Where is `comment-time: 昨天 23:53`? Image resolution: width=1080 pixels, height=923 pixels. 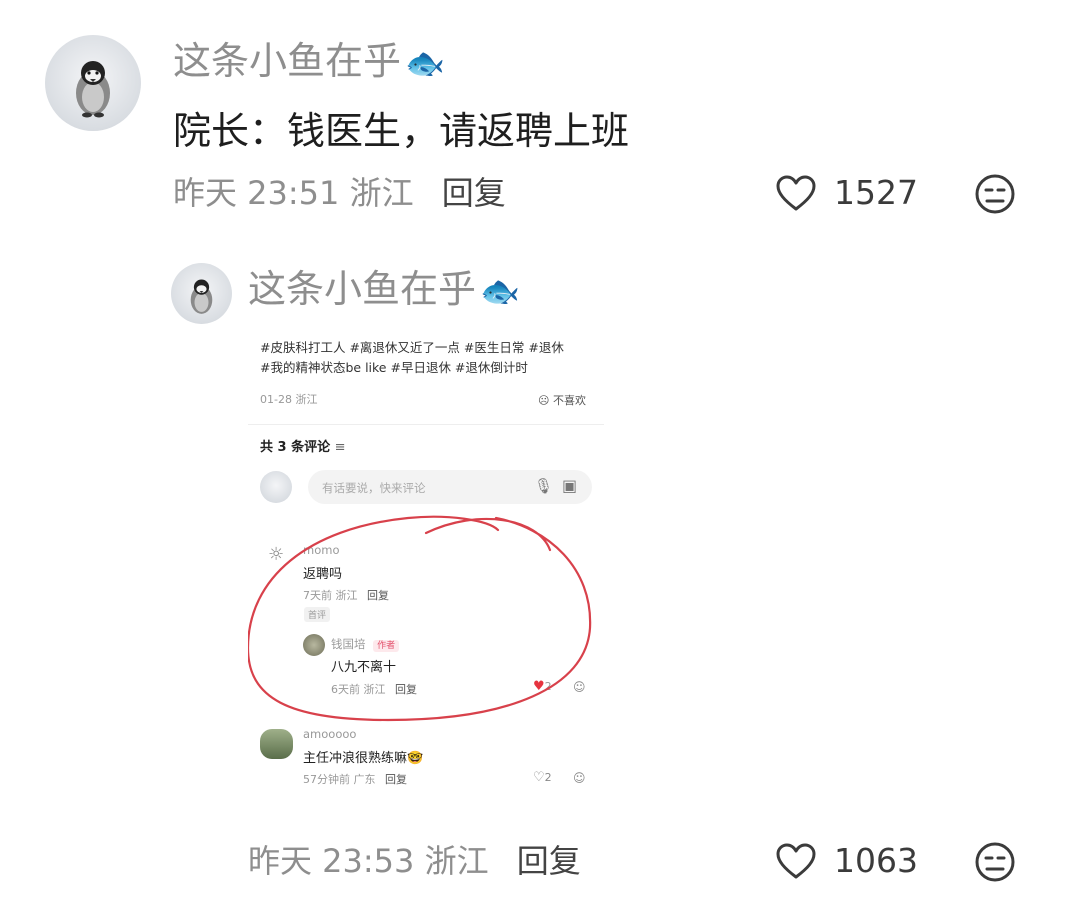
comment-time: 昨天 23:53 is located at coordinates (331, 861).